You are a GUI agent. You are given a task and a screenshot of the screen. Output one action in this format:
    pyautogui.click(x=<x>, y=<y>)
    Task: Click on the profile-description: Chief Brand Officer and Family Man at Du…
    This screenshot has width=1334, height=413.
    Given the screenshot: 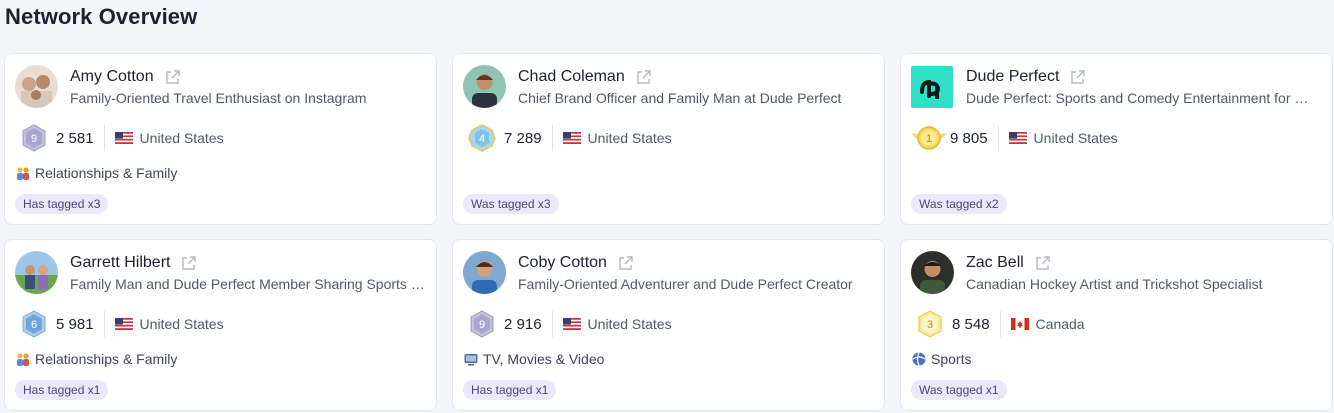 What is the action you would take?
    pyautogui.click(x=680, y=98)
    